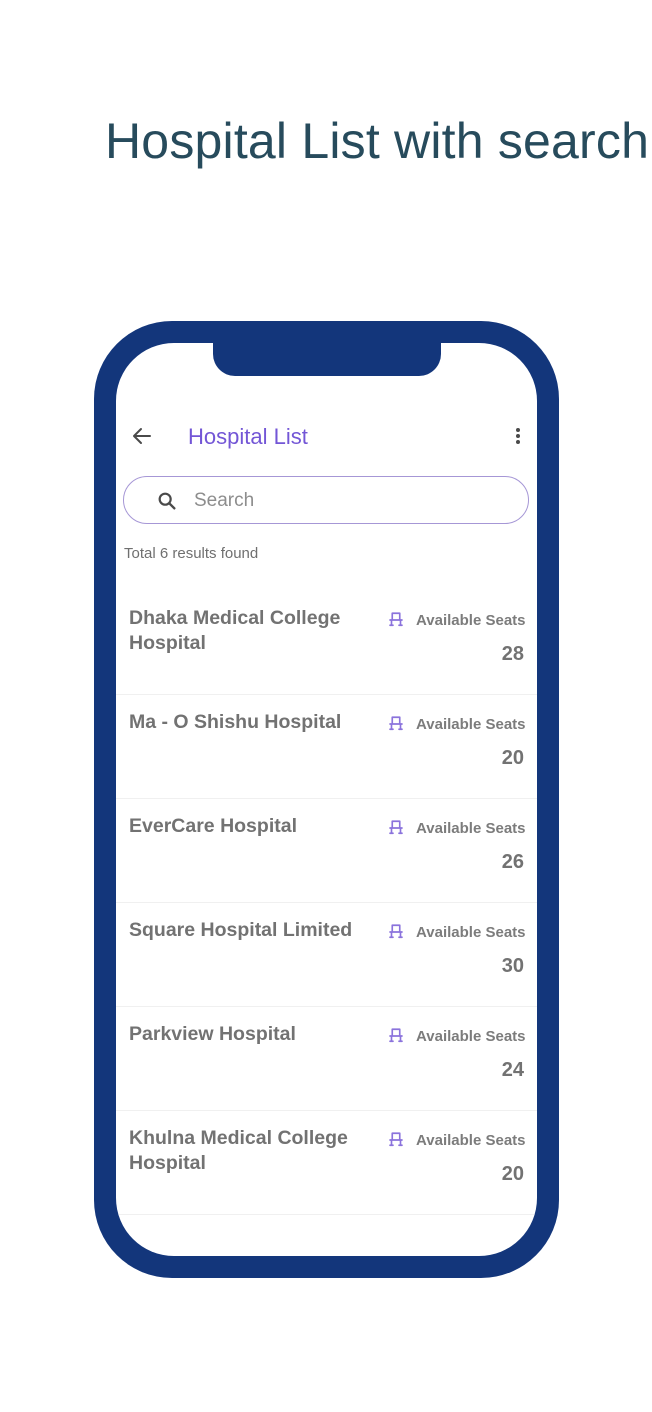  Describe the element at coordinates (238, 1150) in the screenshot. I see `hospital-name: Khulna Medical College Hospital` at that location.